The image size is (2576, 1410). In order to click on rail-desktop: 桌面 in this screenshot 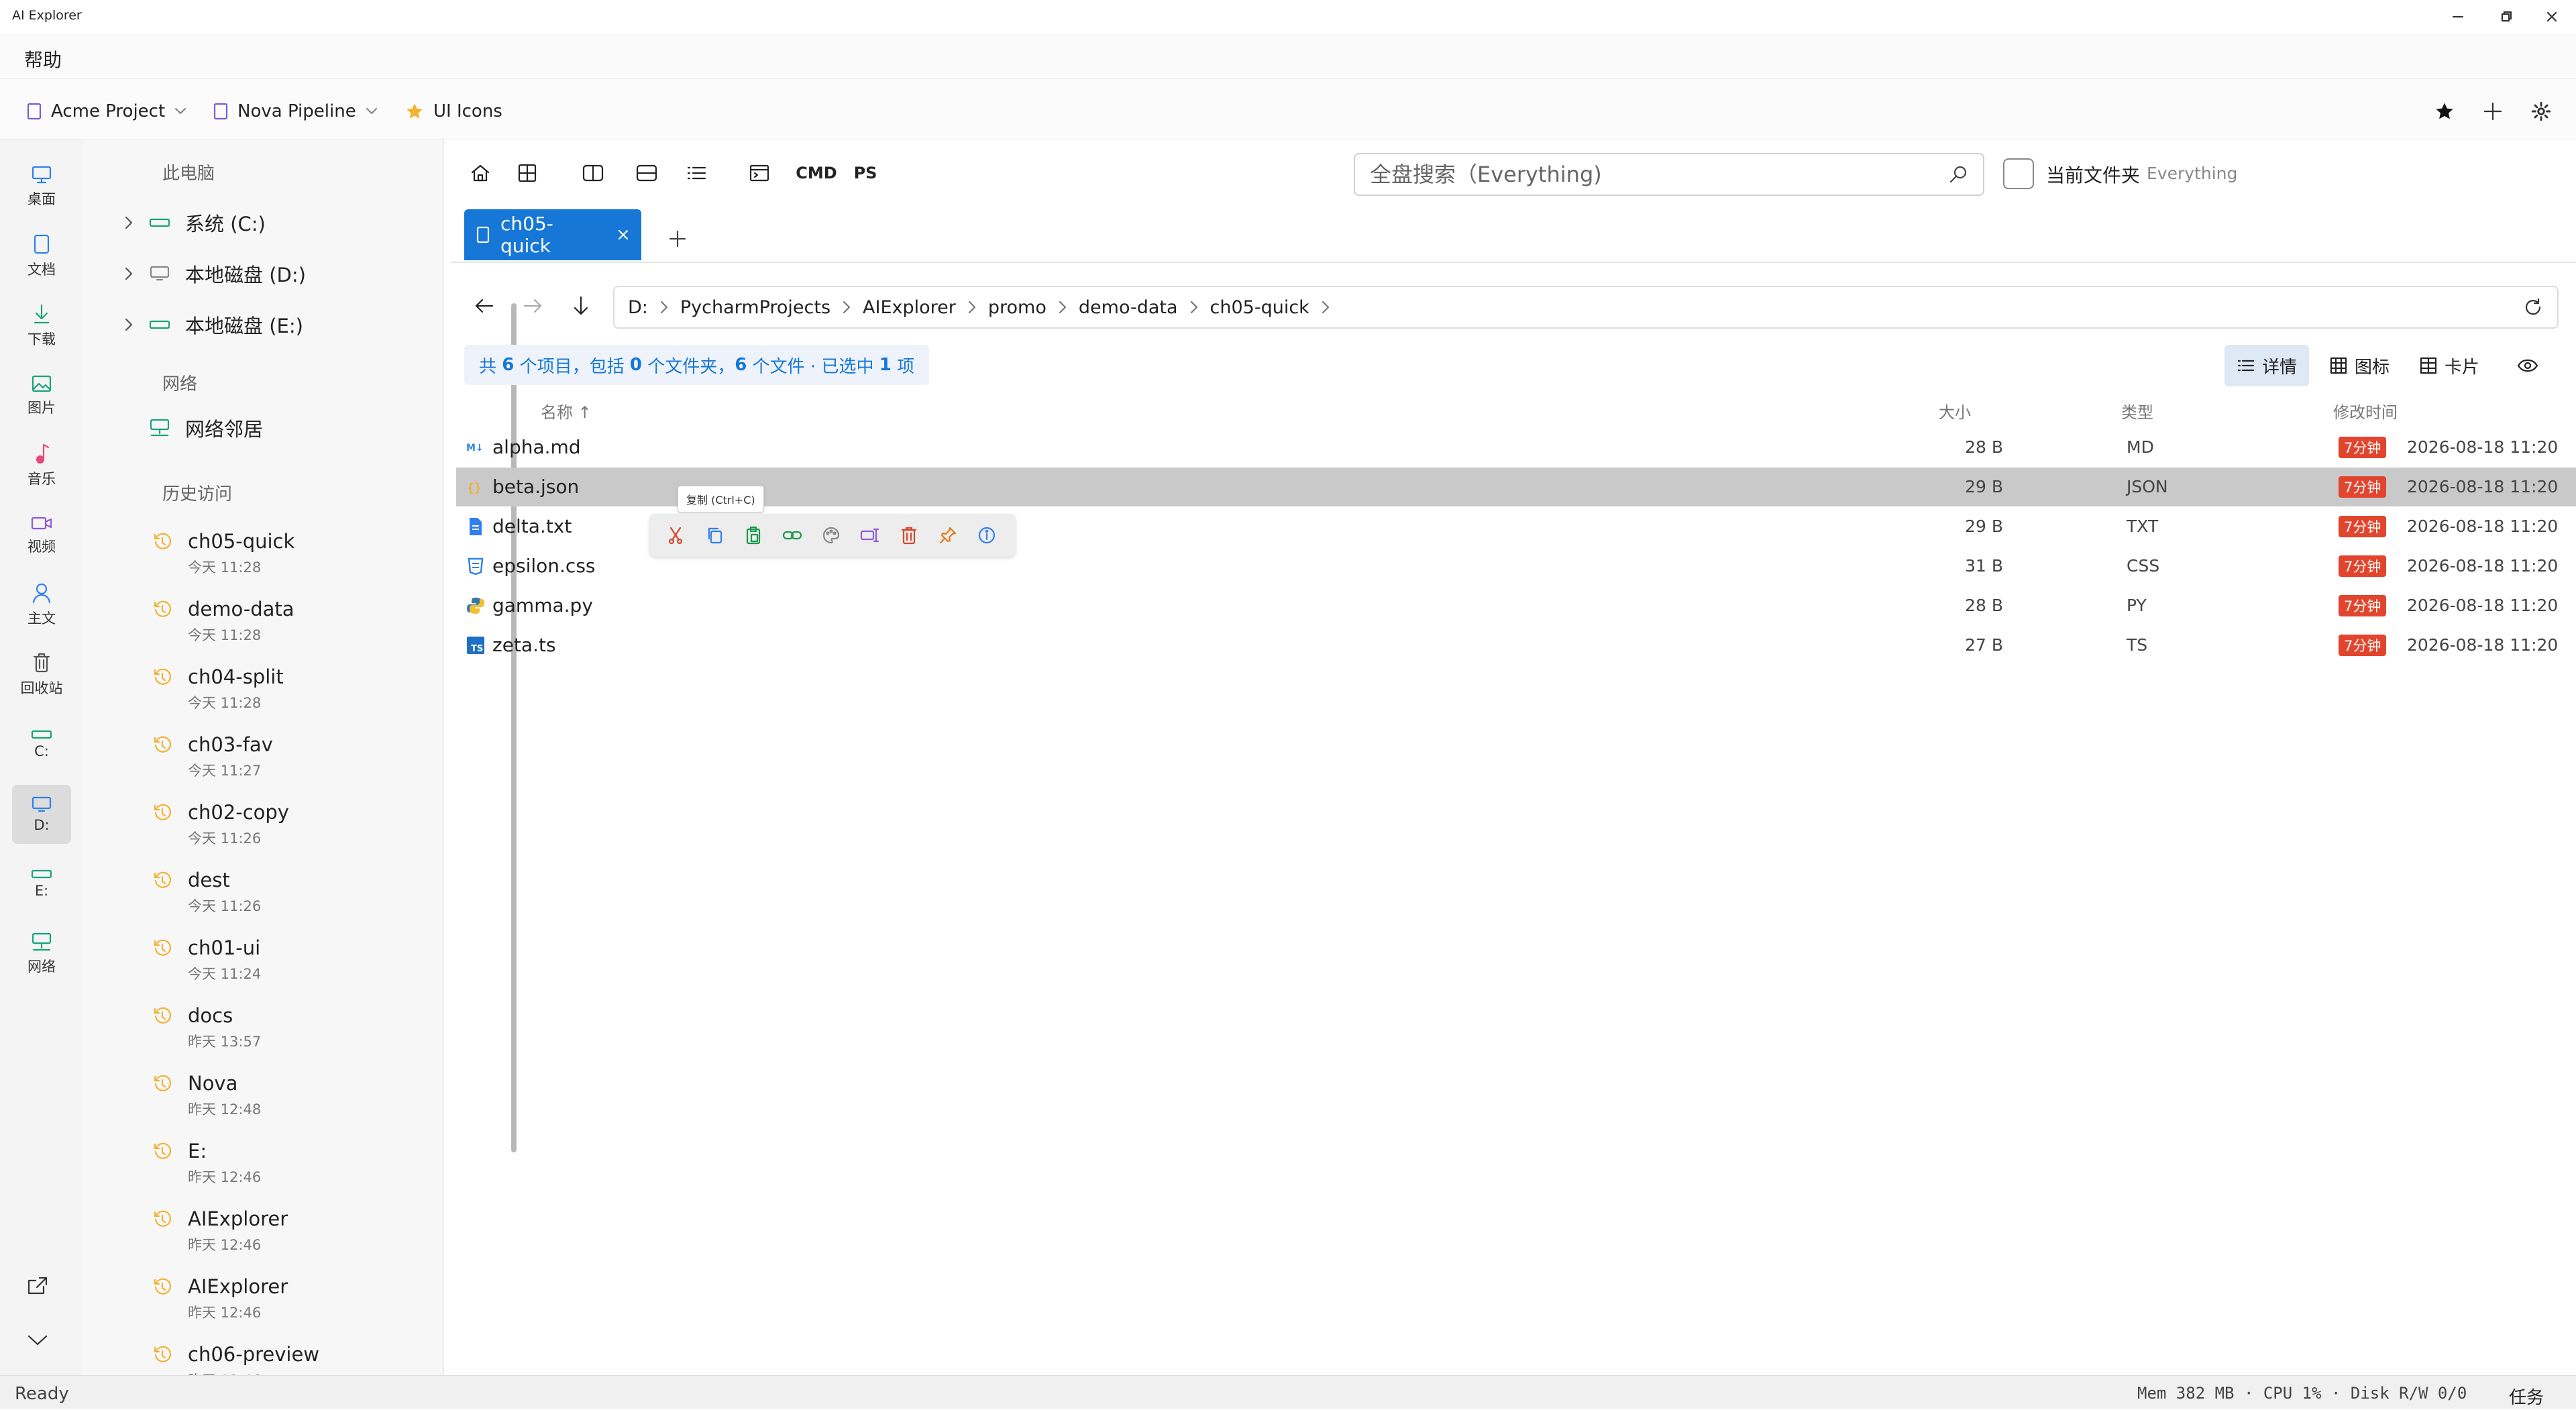, I will do `click(41, 186)`.